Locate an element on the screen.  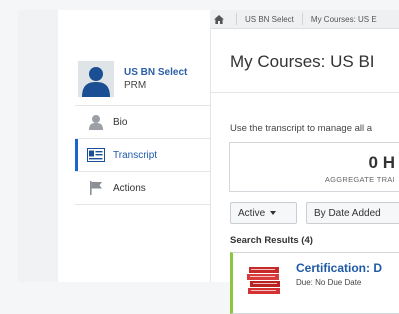
profile: US BN Select PRM is located at coordinates (142, 78).